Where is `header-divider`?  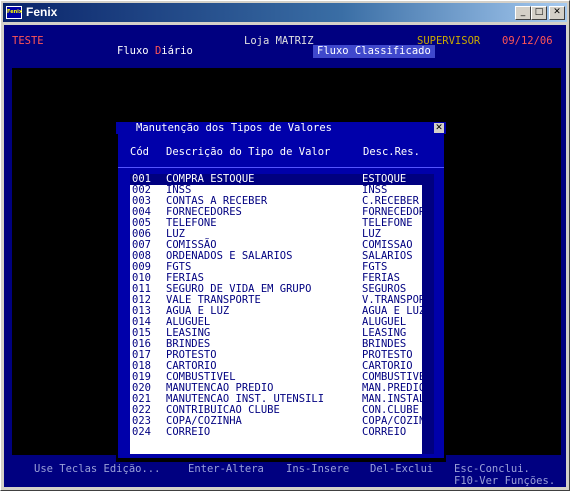
header-divider is located at coordinates (281, 167).